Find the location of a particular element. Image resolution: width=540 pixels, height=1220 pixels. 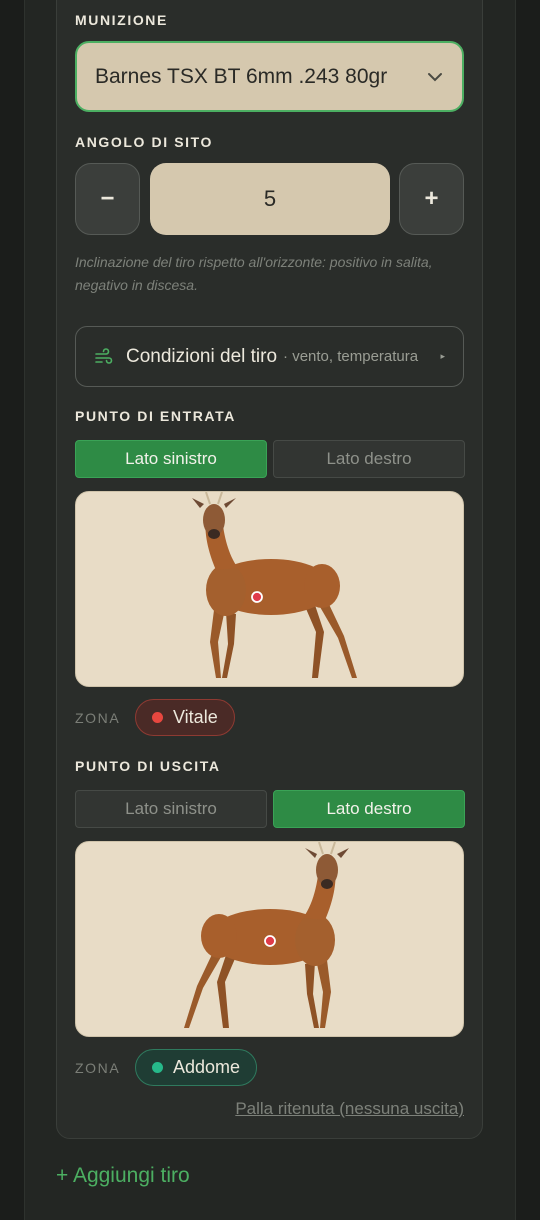

entrata-label: PUNTO DI ENTRATA is located at coordinates (155, 416).